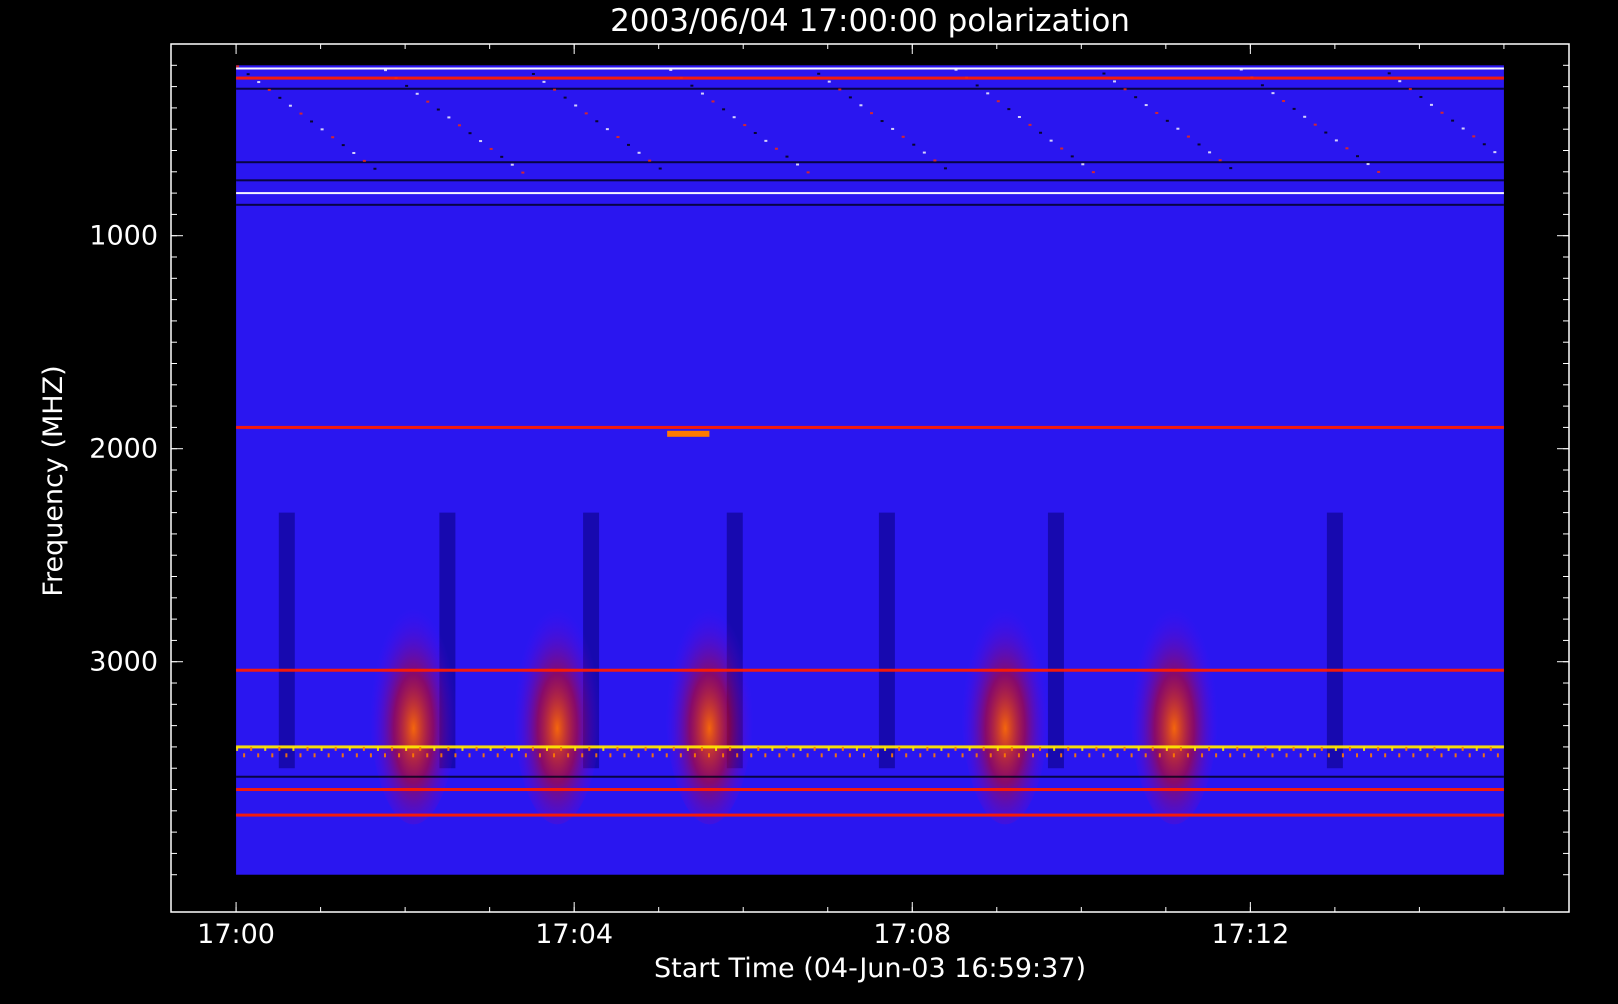  I want to click on chart-title: 2003/06/04 17:00:00 polarization, so click(870, 21).